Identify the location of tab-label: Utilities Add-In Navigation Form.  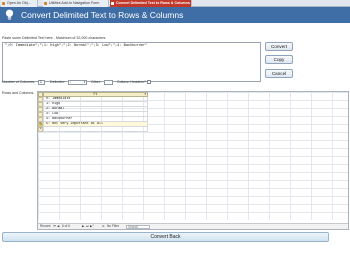
(74, 3).